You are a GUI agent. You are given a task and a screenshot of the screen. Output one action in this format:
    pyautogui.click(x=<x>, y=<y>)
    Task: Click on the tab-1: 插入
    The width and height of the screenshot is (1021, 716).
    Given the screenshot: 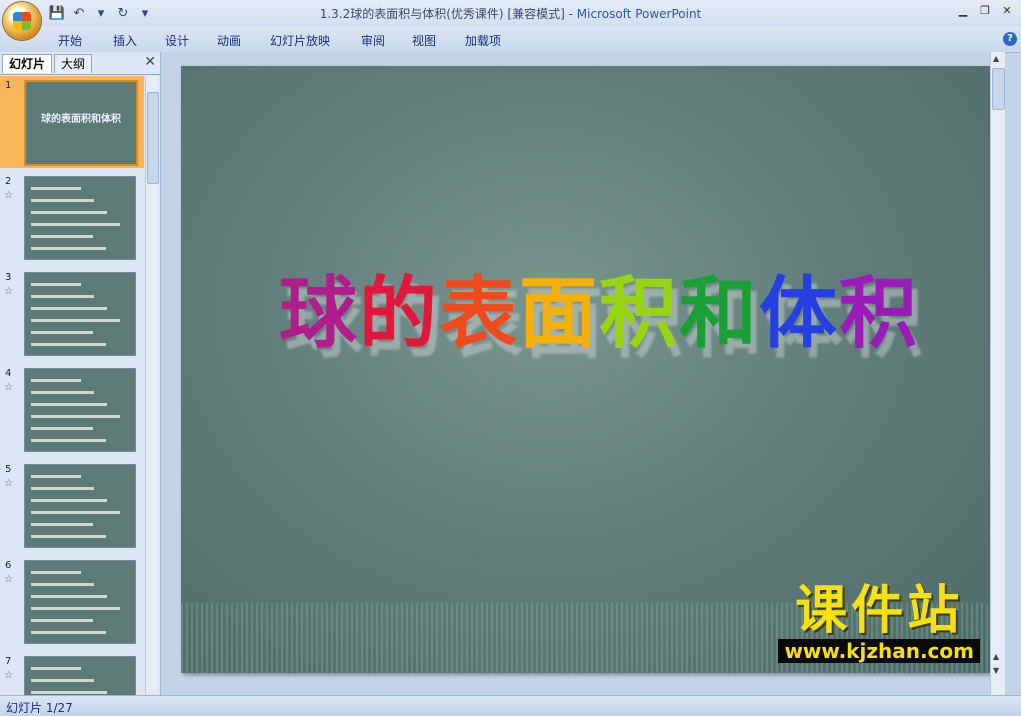 What is the action you would take?
    pyautogui.click(x=125, y=40)
    